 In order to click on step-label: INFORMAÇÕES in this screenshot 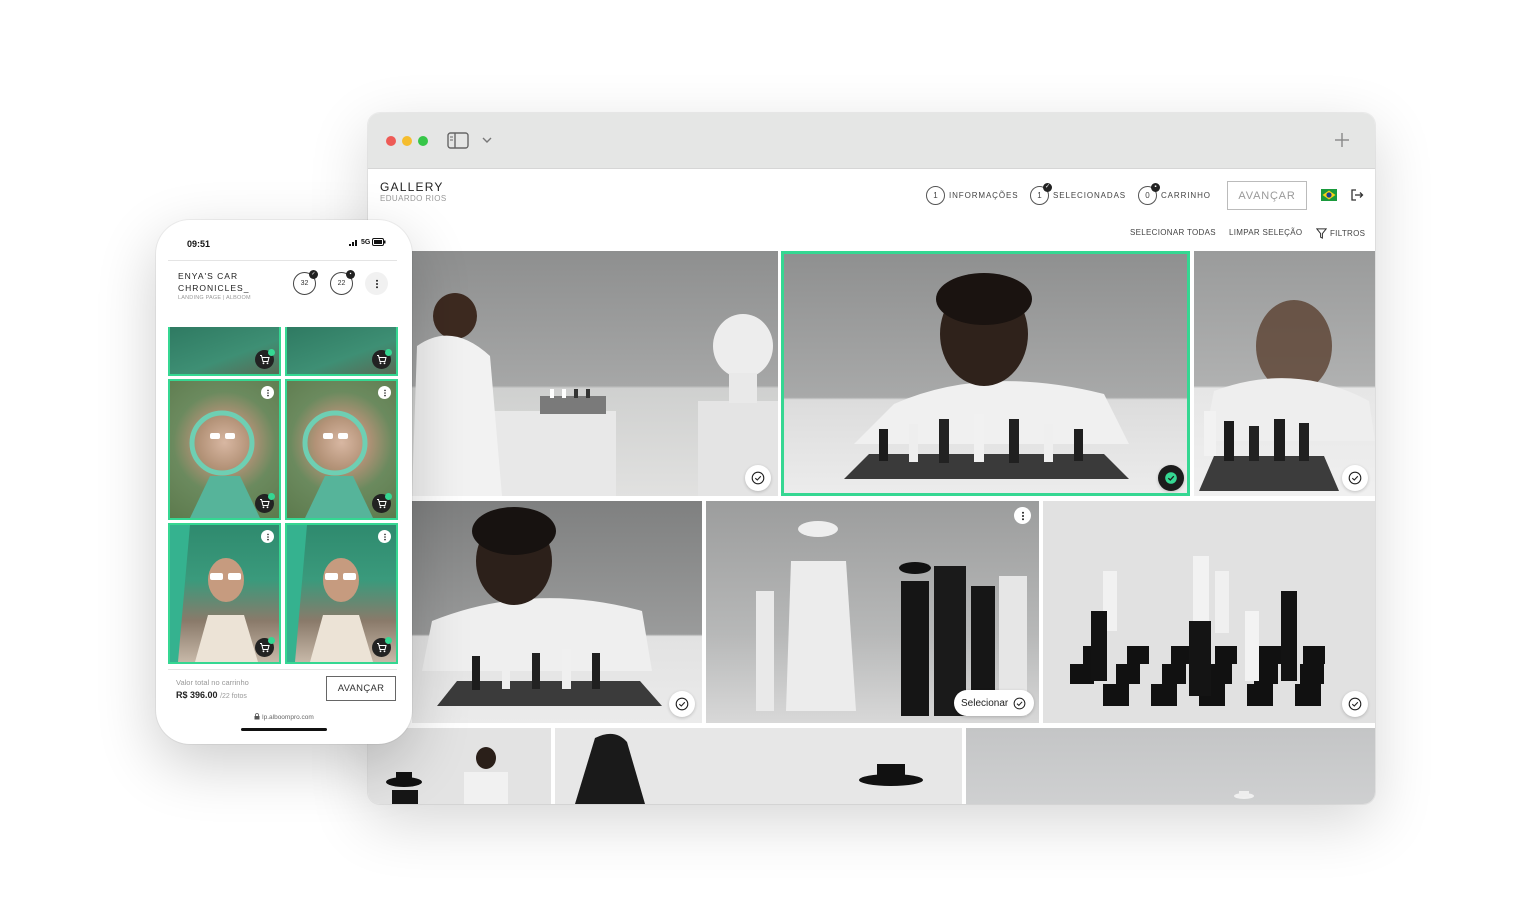, I will do `click(984, 195)`.